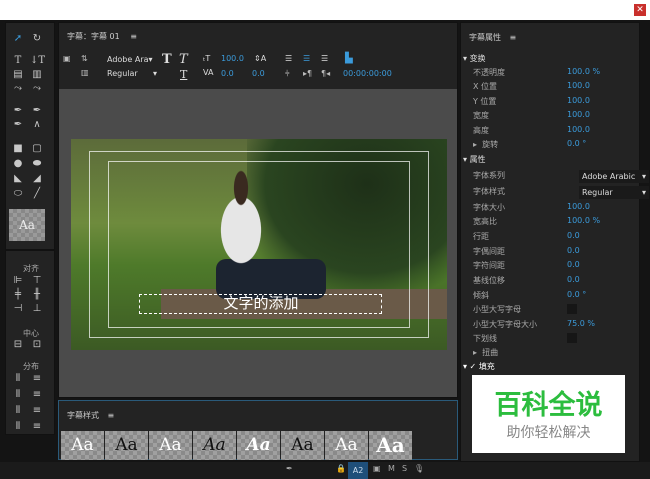  What do you see at coordinates (18, 149) in the screenshot?
I see `rectangle-tool-icon: ■` at bounding box center [18, 149].